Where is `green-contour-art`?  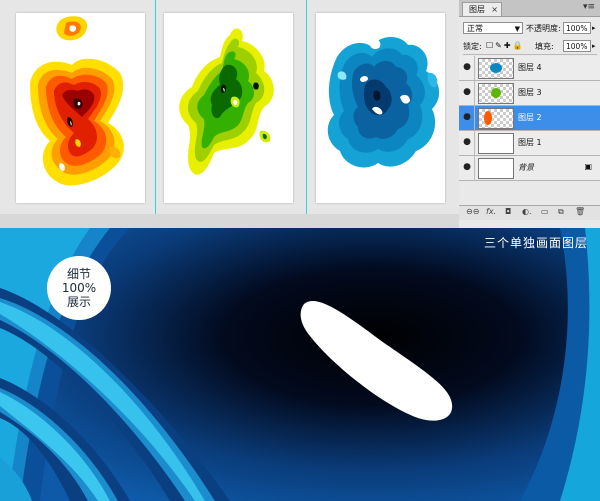
green-contour-art is located at coordinates (226, 101).